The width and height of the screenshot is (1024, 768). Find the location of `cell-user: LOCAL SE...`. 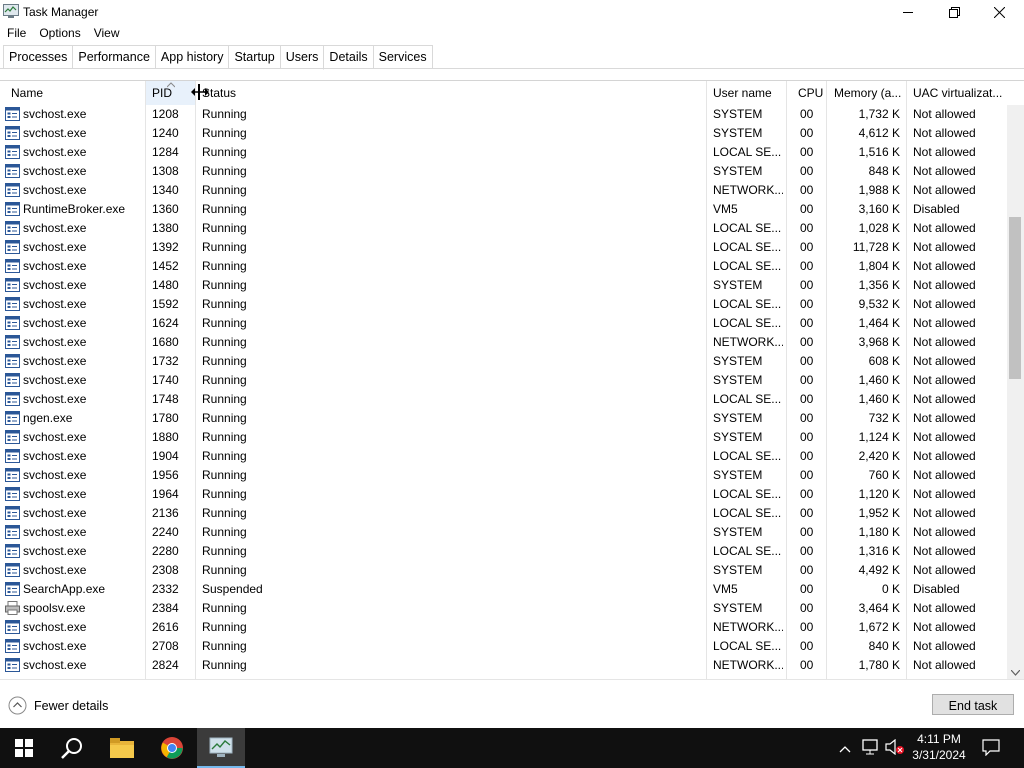

cell-user: LOCAL SE... is located at coordinates (747, 399).